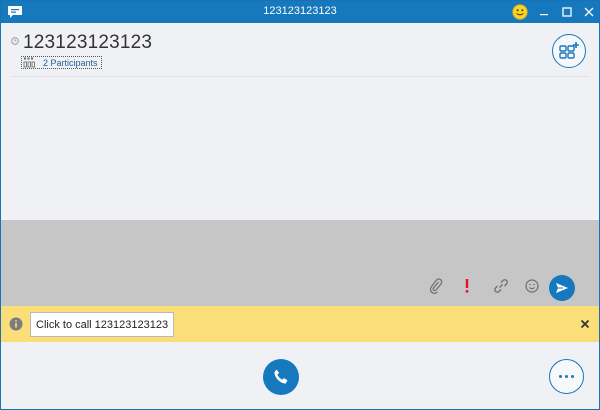 The height and width of the screenshot is (410, 600). Describe the element at coordinates (16, 324) in the screenshot. I see `info-icon` at that location.